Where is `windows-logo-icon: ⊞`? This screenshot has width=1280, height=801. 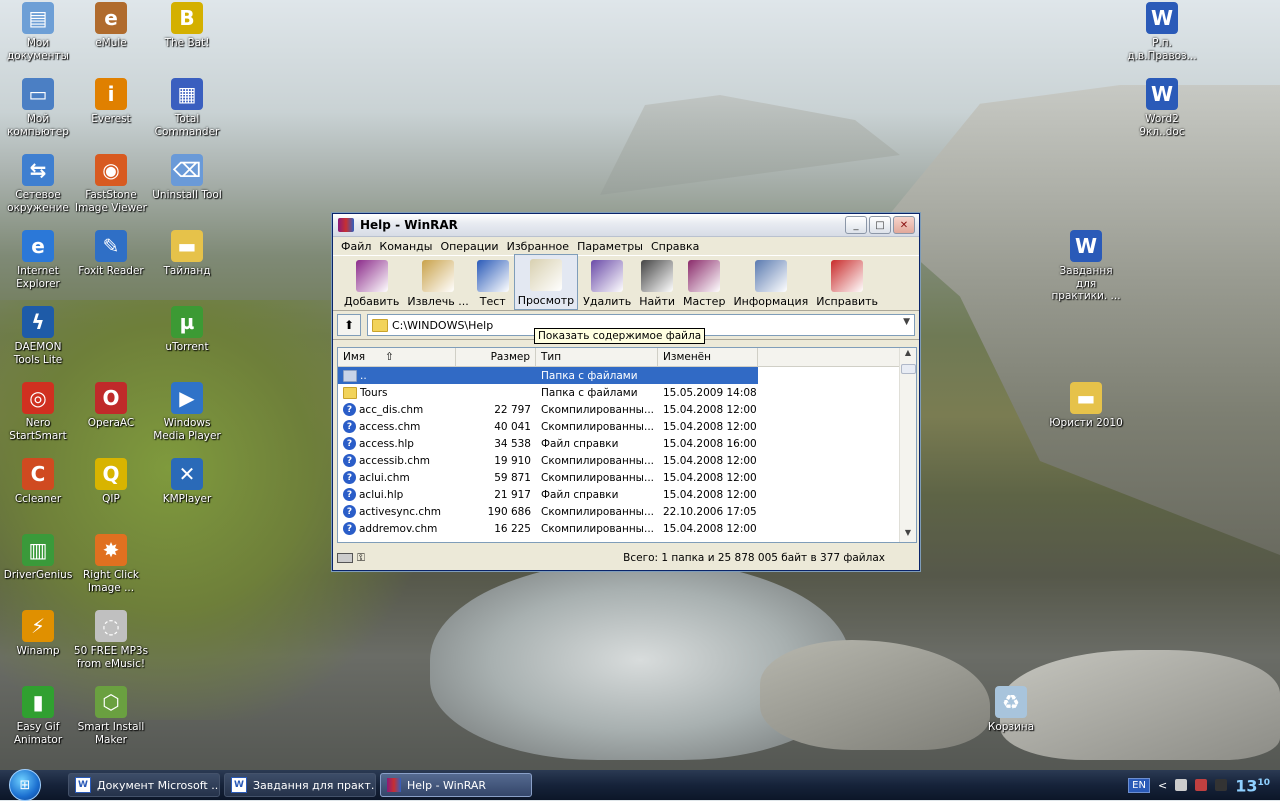
windows-logo-icon: ⊞ is located at coordinates (25, 785).